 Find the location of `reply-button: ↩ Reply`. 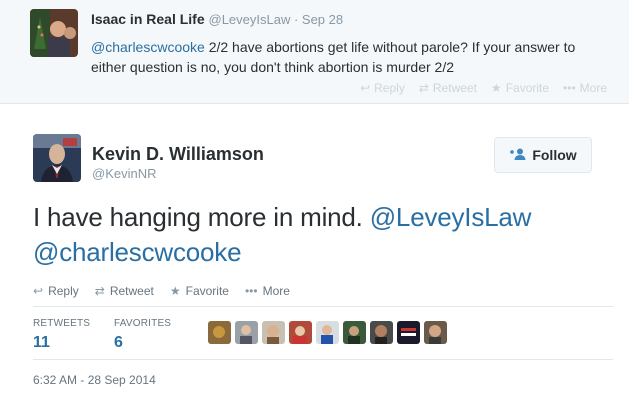

reply-button: ↩ Reply is located at coordinates (56, 291).